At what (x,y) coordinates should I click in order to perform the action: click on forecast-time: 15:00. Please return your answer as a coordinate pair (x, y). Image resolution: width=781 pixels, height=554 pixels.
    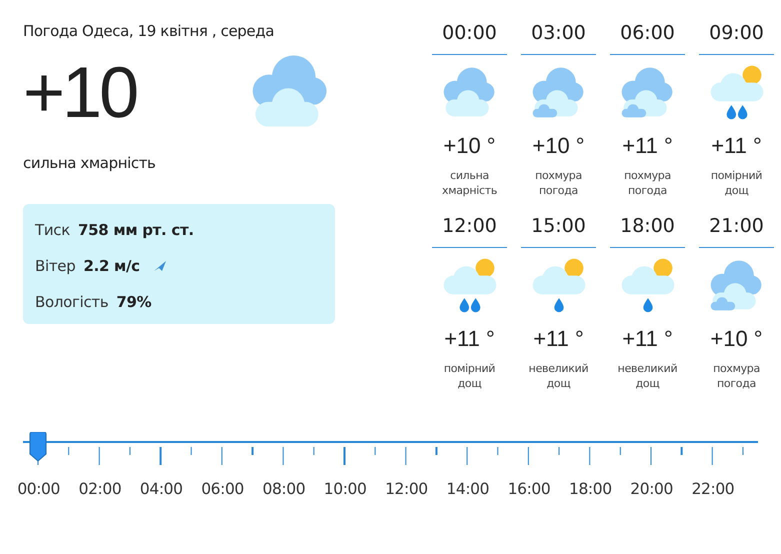
    Looking at the image, I should click on (558, 231).